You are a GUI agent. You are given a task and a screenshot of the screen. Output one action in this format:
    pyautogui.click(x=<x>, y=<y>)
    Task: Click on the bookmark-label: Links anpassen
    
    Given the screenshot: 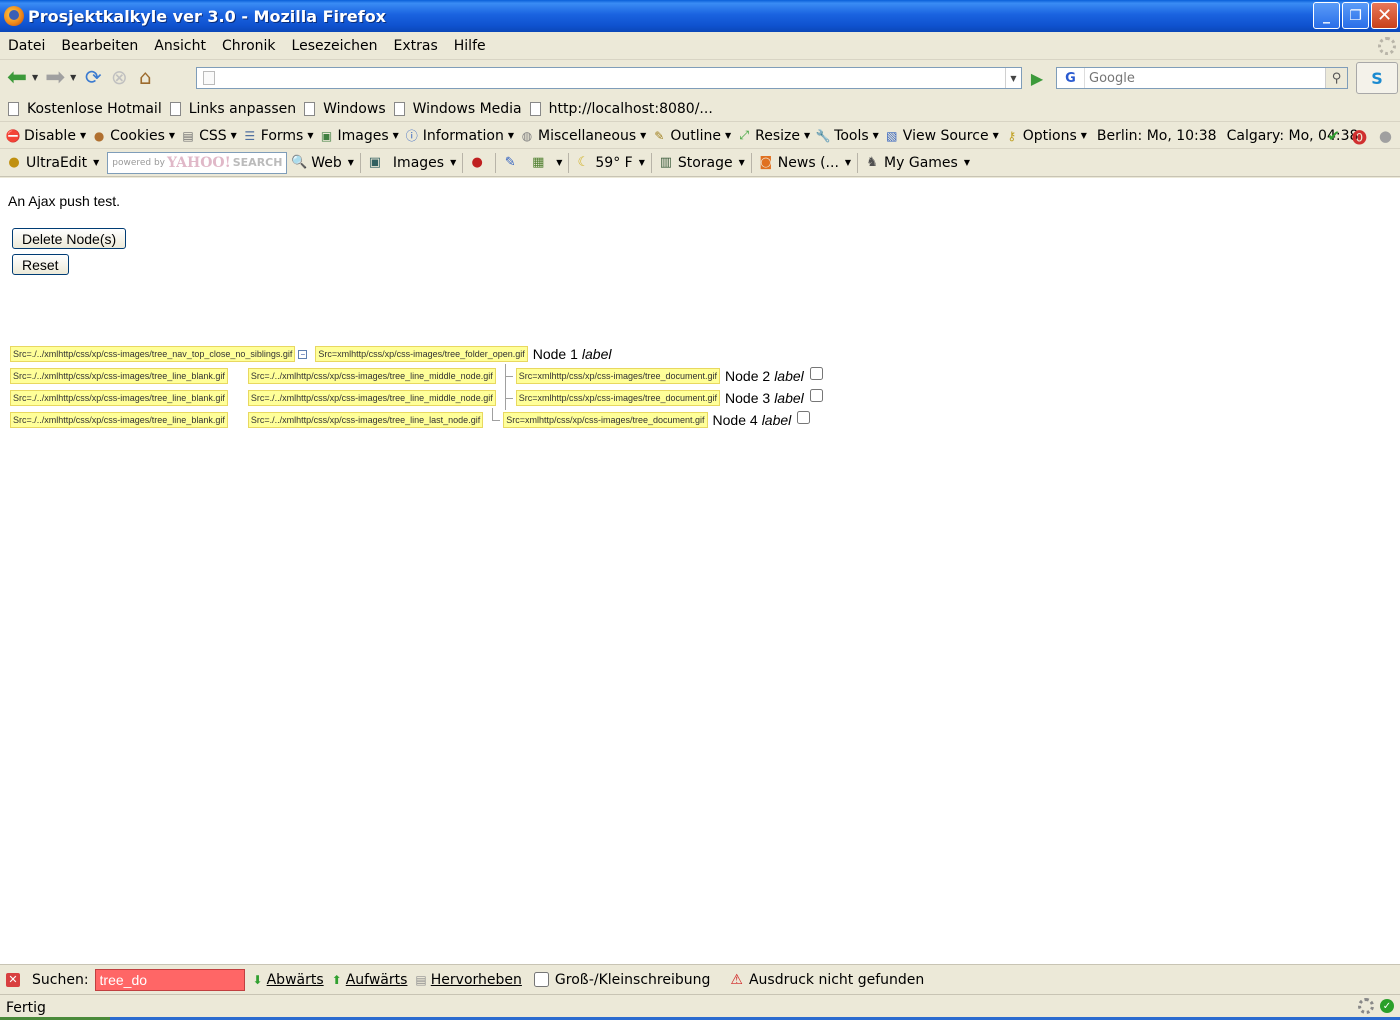 What is the action you would take?
    pyautogui.click(x=242, y=108)
    